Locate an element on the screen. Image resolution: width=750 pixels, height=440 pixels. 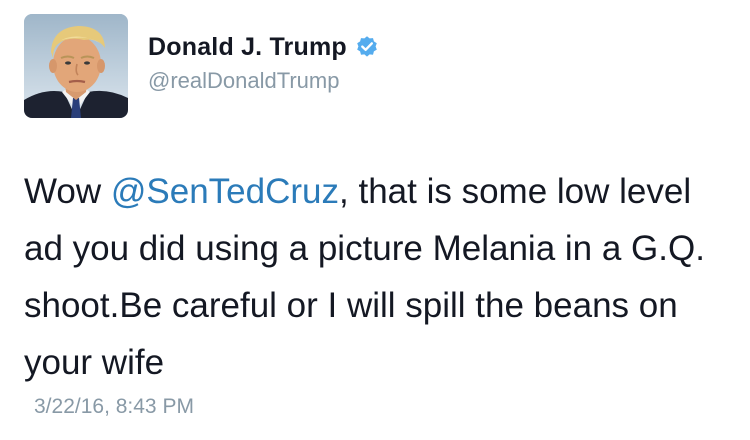
verified-badge-icon is located at coordinates (367, 47).